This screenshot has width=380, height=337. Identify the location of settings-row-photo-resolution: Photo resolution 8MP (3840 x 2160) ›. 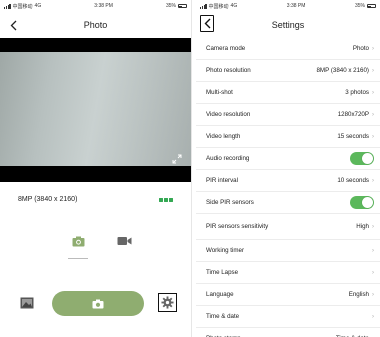
(288, 71).